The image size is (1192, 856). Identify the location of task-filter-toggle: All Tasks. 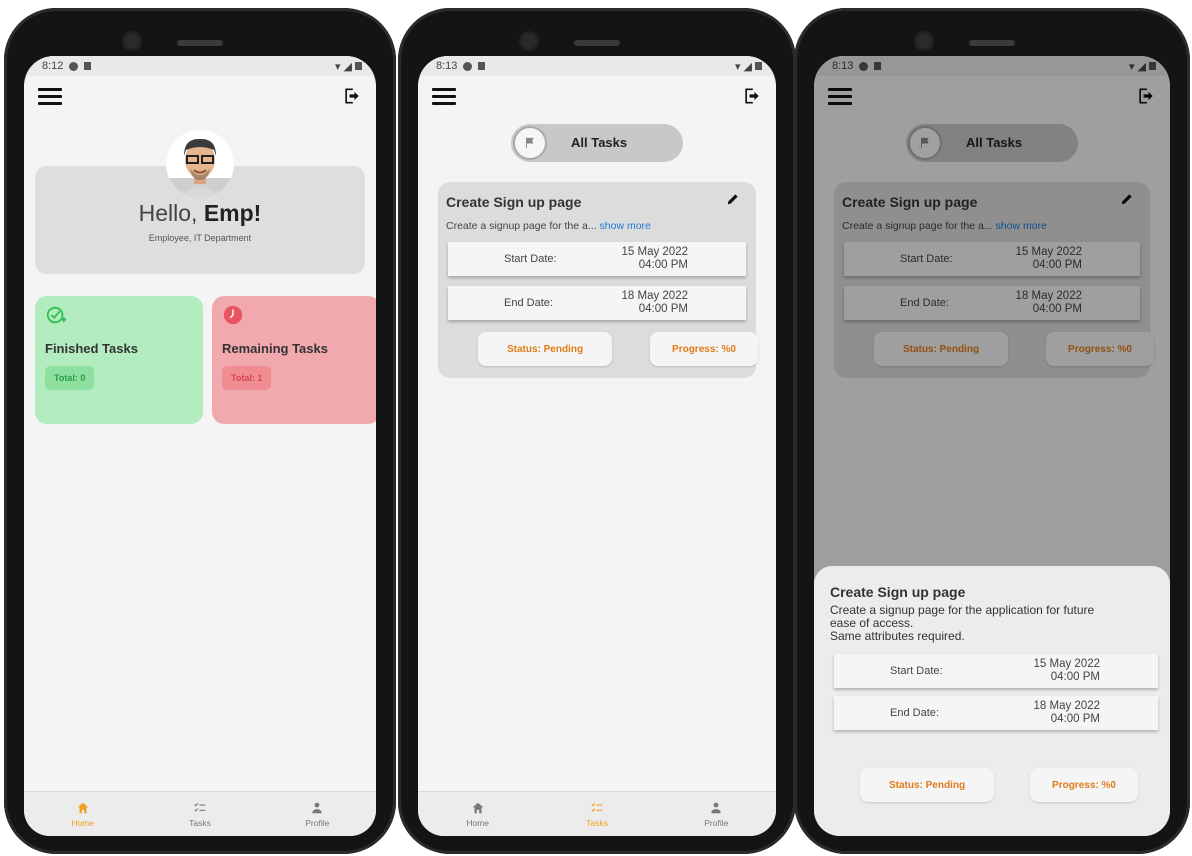
(597, 143).